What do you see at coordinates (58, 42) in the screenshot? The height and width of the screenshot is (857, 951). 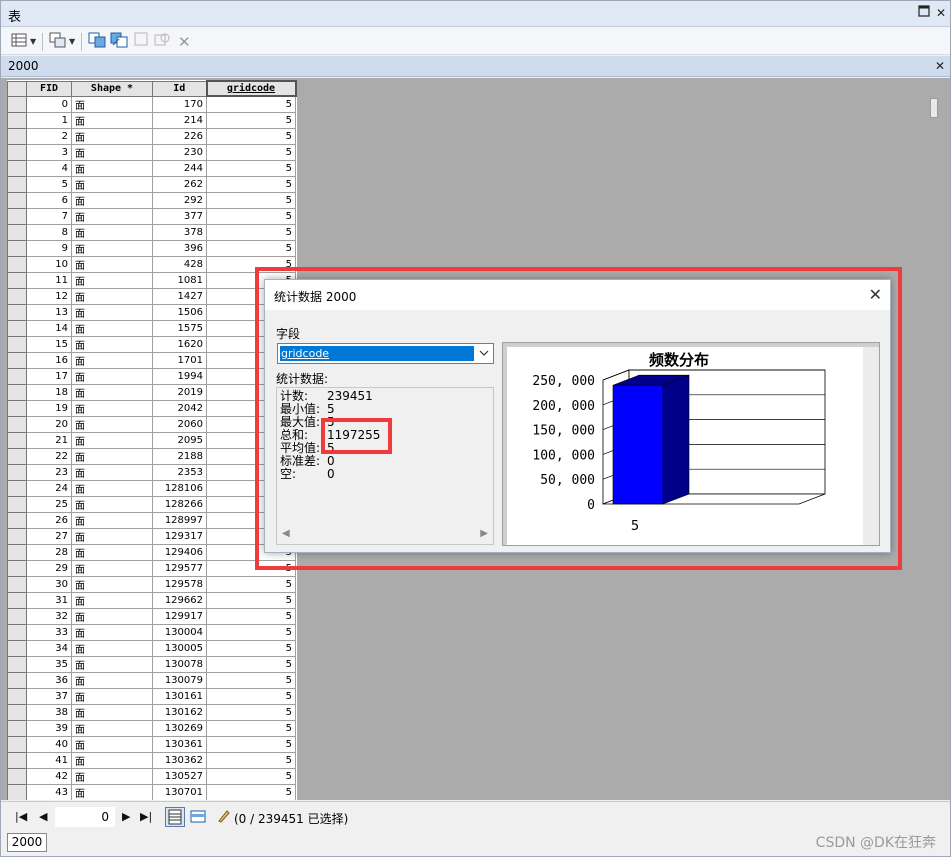 I see `related-tables-icon` at bounding box center [58, 42].